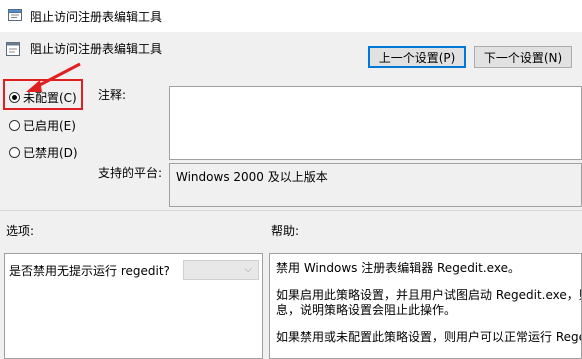  What do you see at coordinates (221, 270) in the screenshot?
I see `option-dropdown: ⌵` at bounding box center [221, 270].